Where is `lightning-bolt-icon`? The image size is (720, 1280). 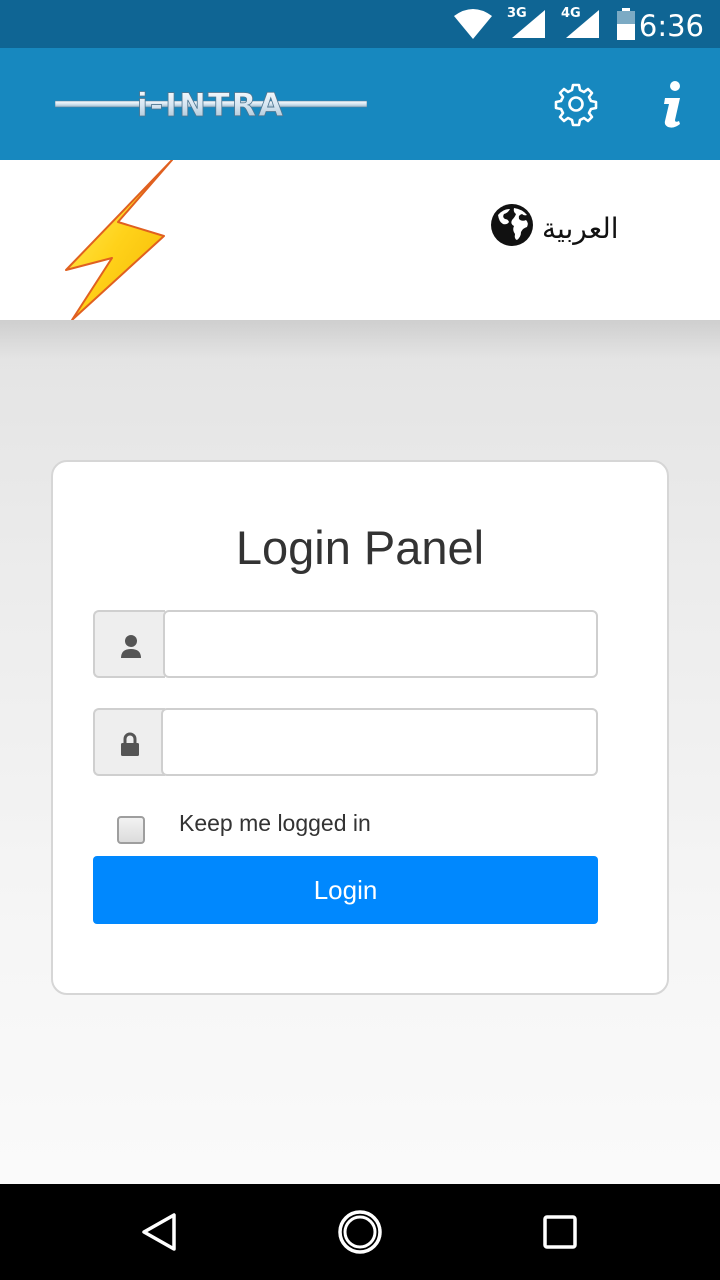
lightning-bolt-icon is located at coordinates (119, 240).